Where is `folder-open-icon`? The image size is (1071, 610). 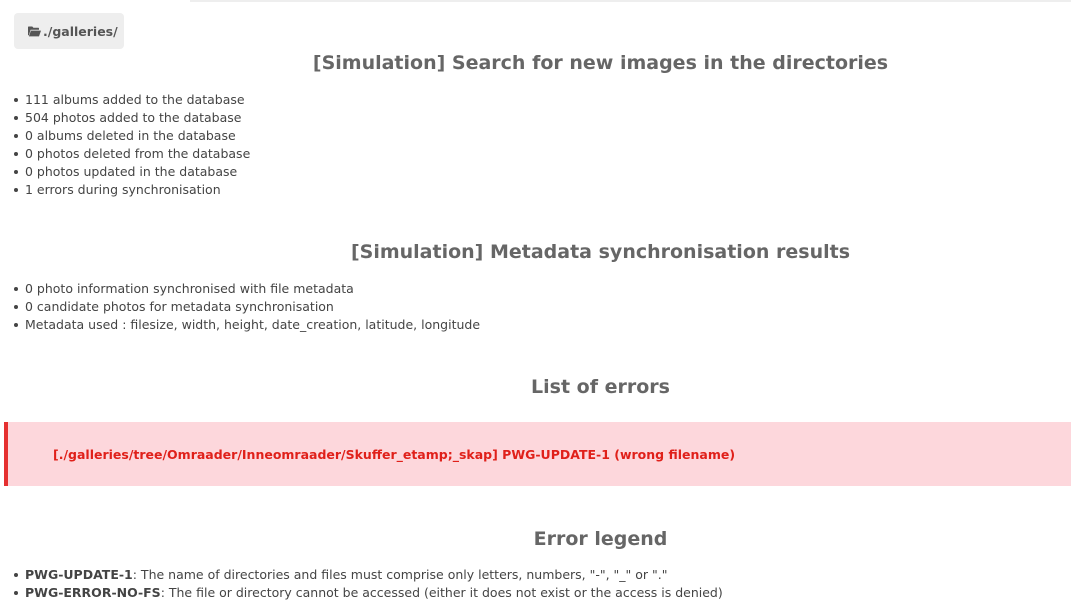
folder-open-icon is located at coordinates (34, 31).